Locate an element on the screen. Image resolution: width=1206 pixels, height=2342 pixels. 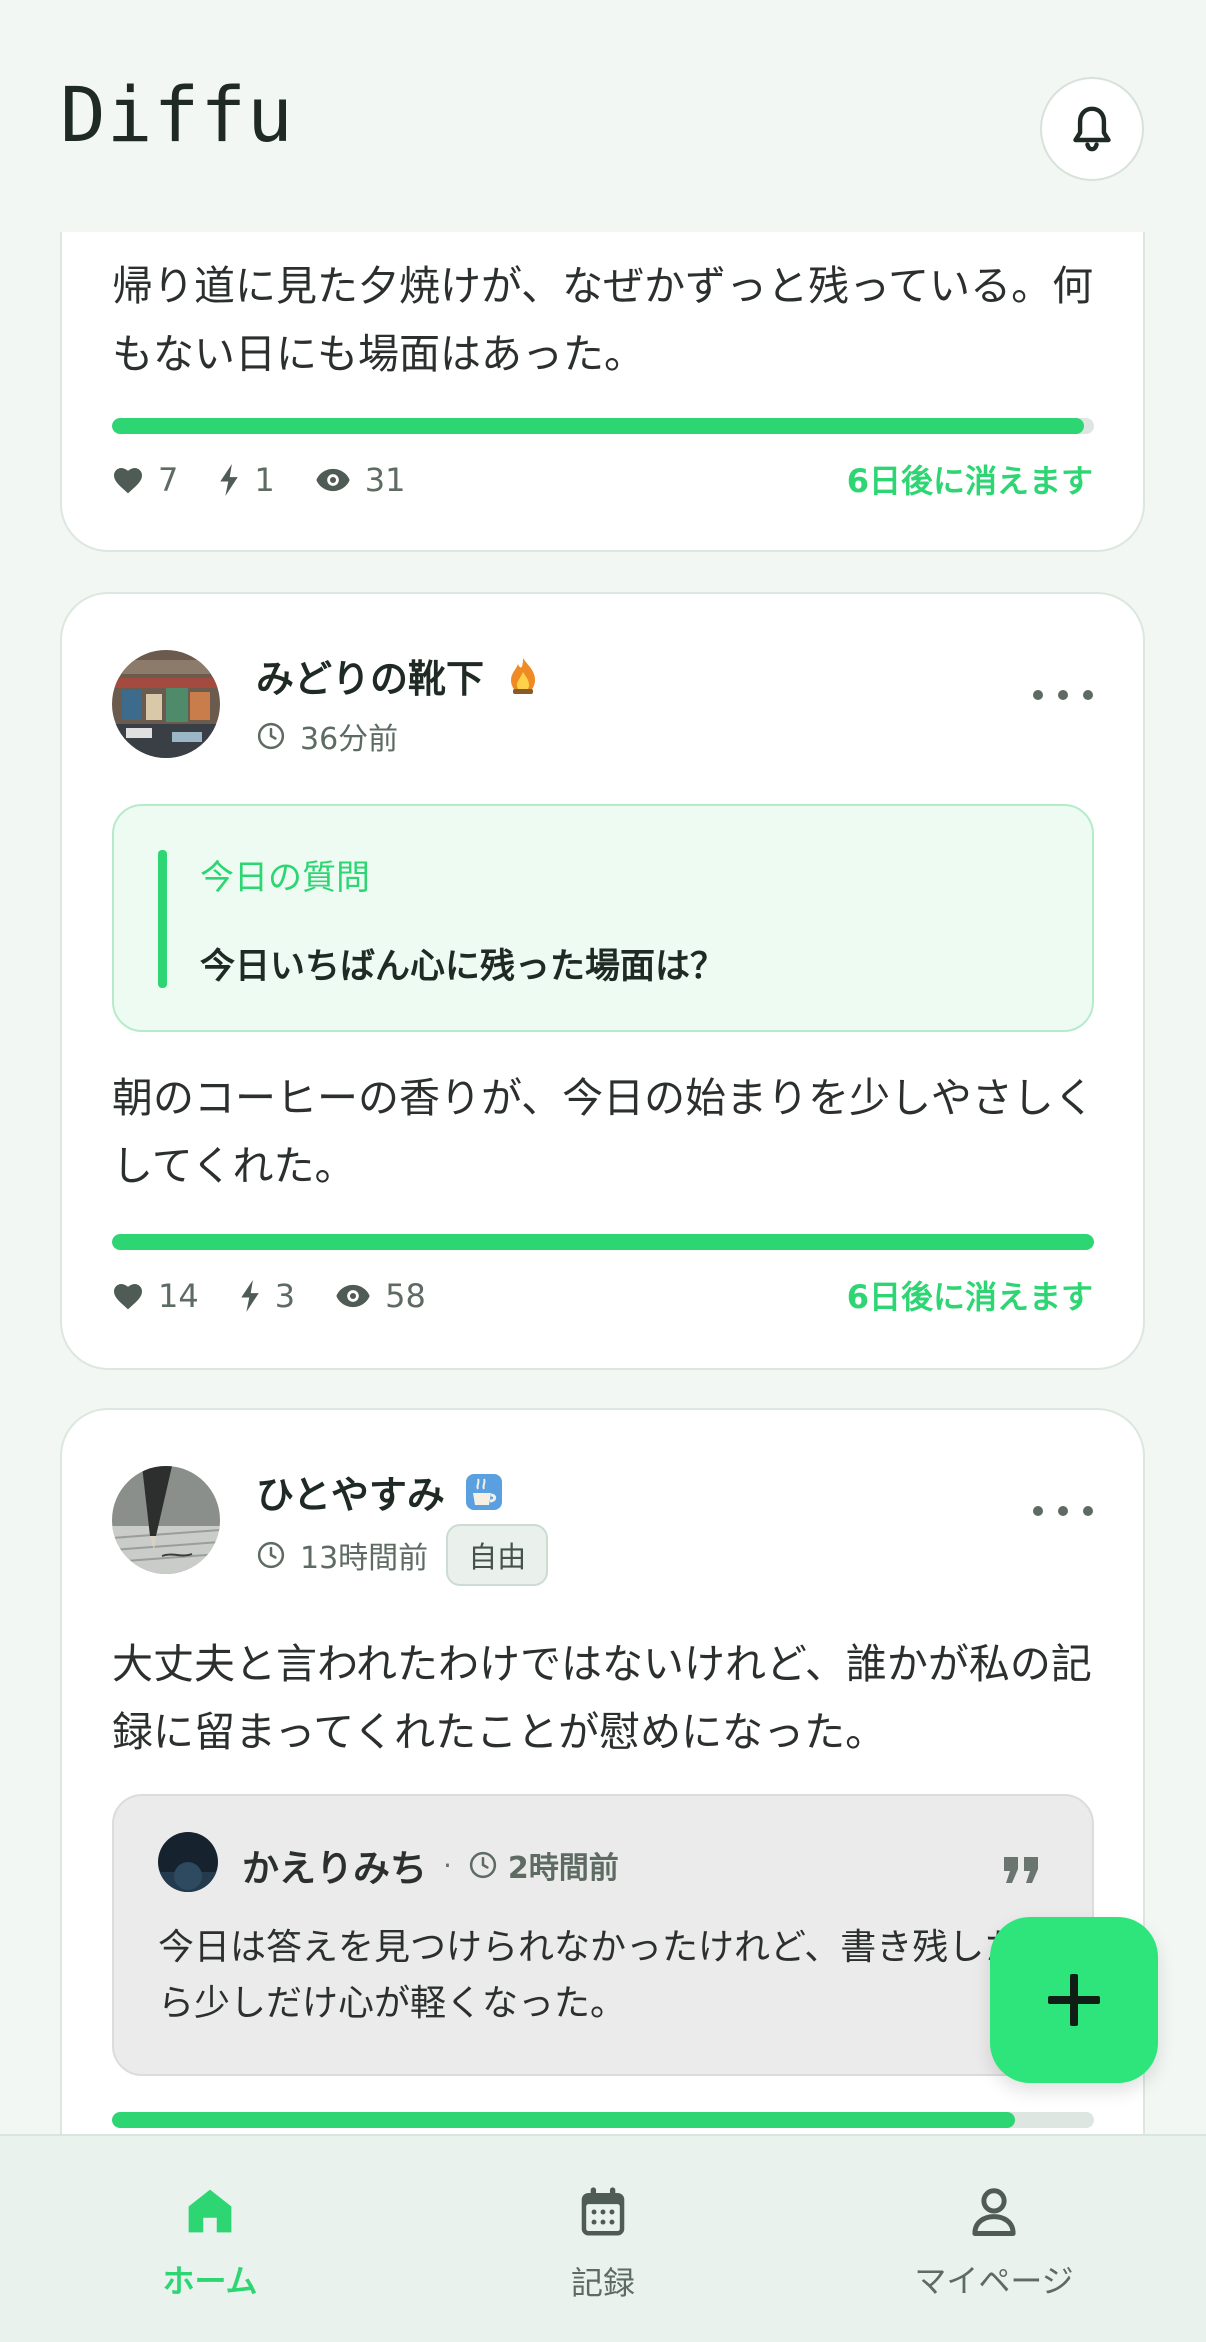
tea-emoji-icon is located at coordinates (484, 1492).